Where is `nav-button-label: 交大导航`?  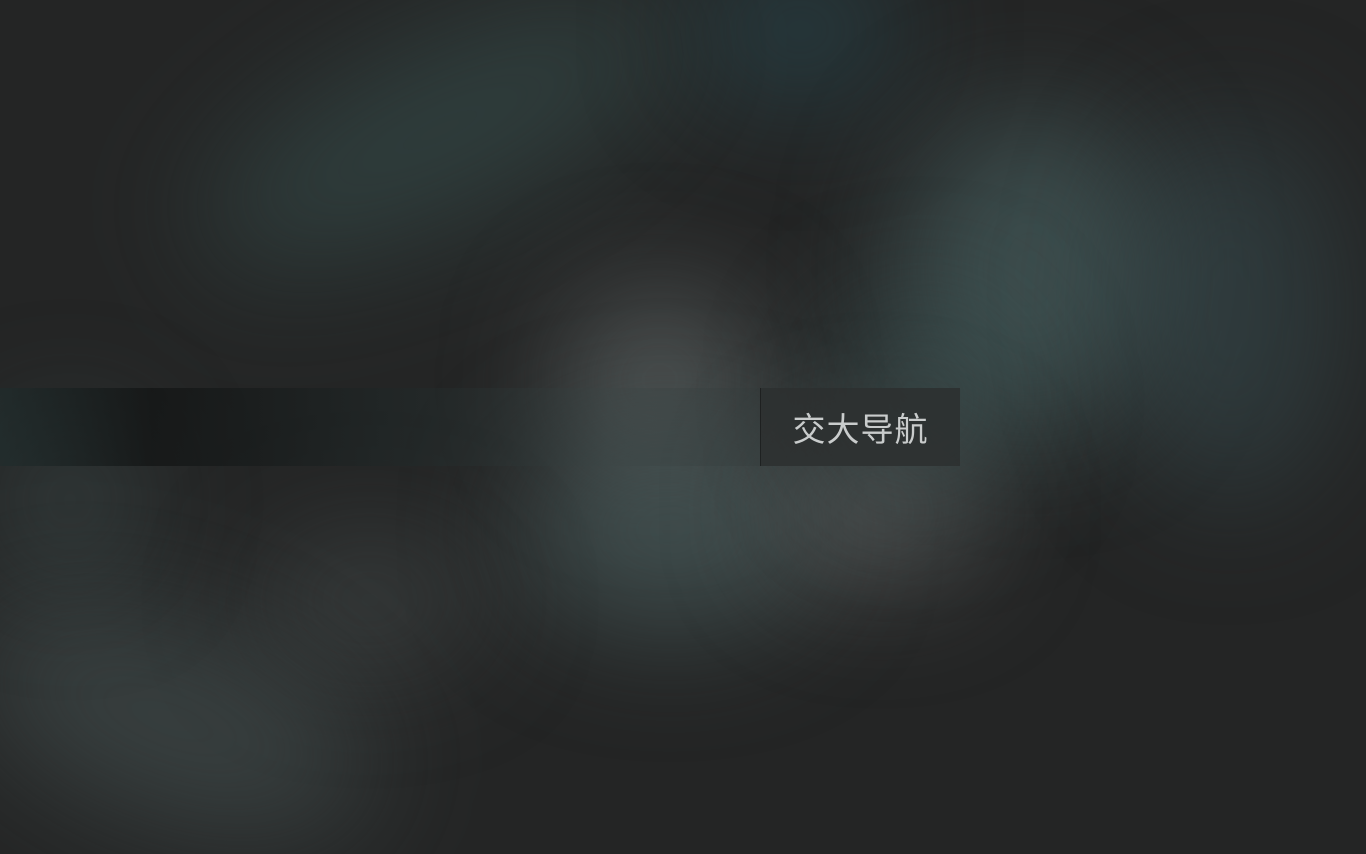
nav-button-label: 交大导航 is located at coordinates (860, 429).